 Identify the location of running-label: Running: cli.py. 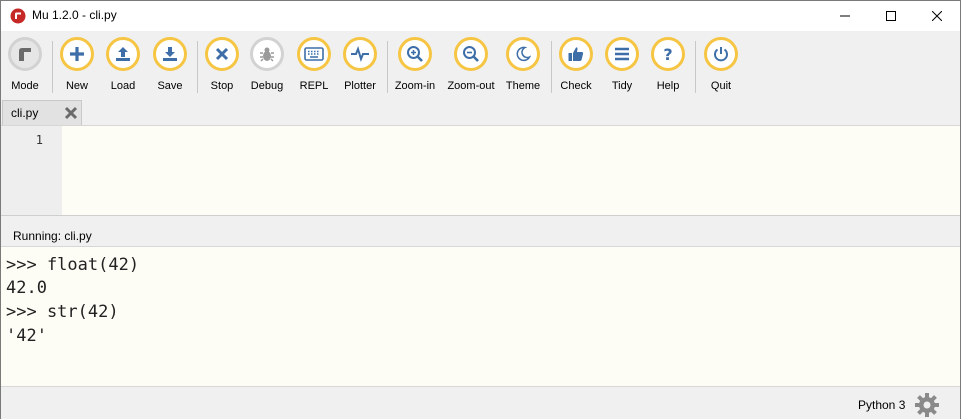
(52, 236).